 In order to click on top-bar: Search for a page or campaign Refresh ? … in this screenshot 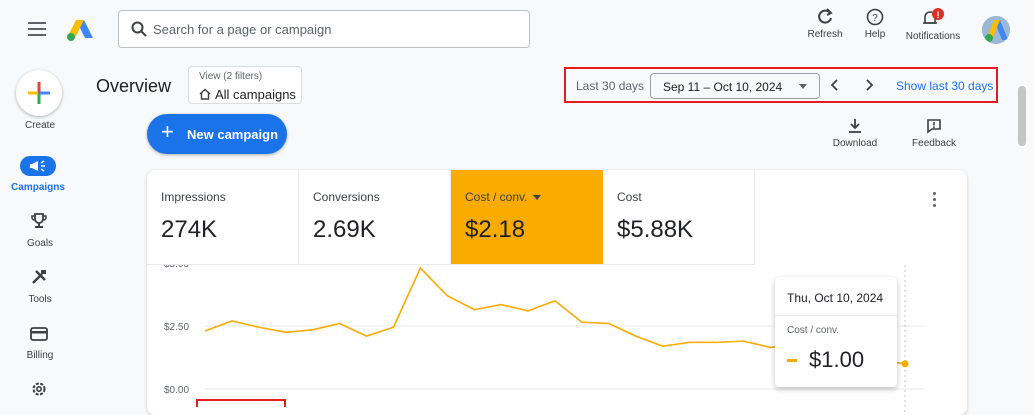, I will do `click(517, 31)`.